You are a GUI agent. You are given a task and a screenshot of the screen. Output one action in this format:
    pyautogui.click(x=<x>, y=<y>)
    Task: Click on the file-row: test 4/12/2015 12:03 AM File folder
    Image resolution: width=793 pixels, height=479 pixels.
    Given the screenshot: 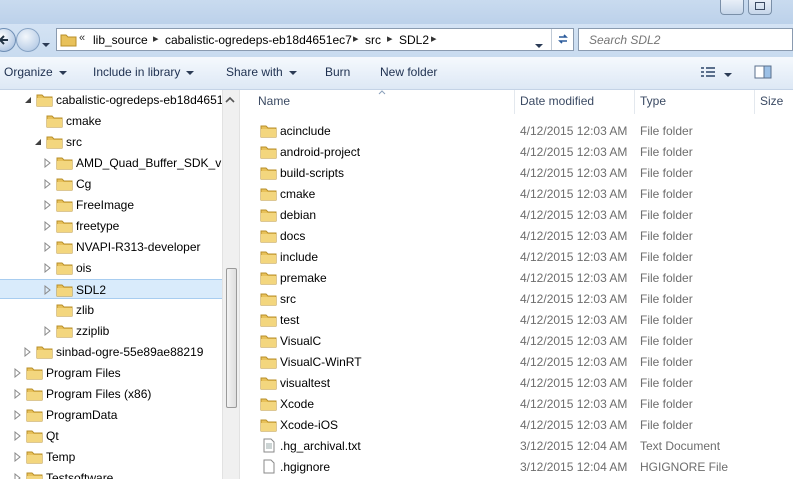 What is the action you would take?
    pyautogui.click(x=516, y=319)
    